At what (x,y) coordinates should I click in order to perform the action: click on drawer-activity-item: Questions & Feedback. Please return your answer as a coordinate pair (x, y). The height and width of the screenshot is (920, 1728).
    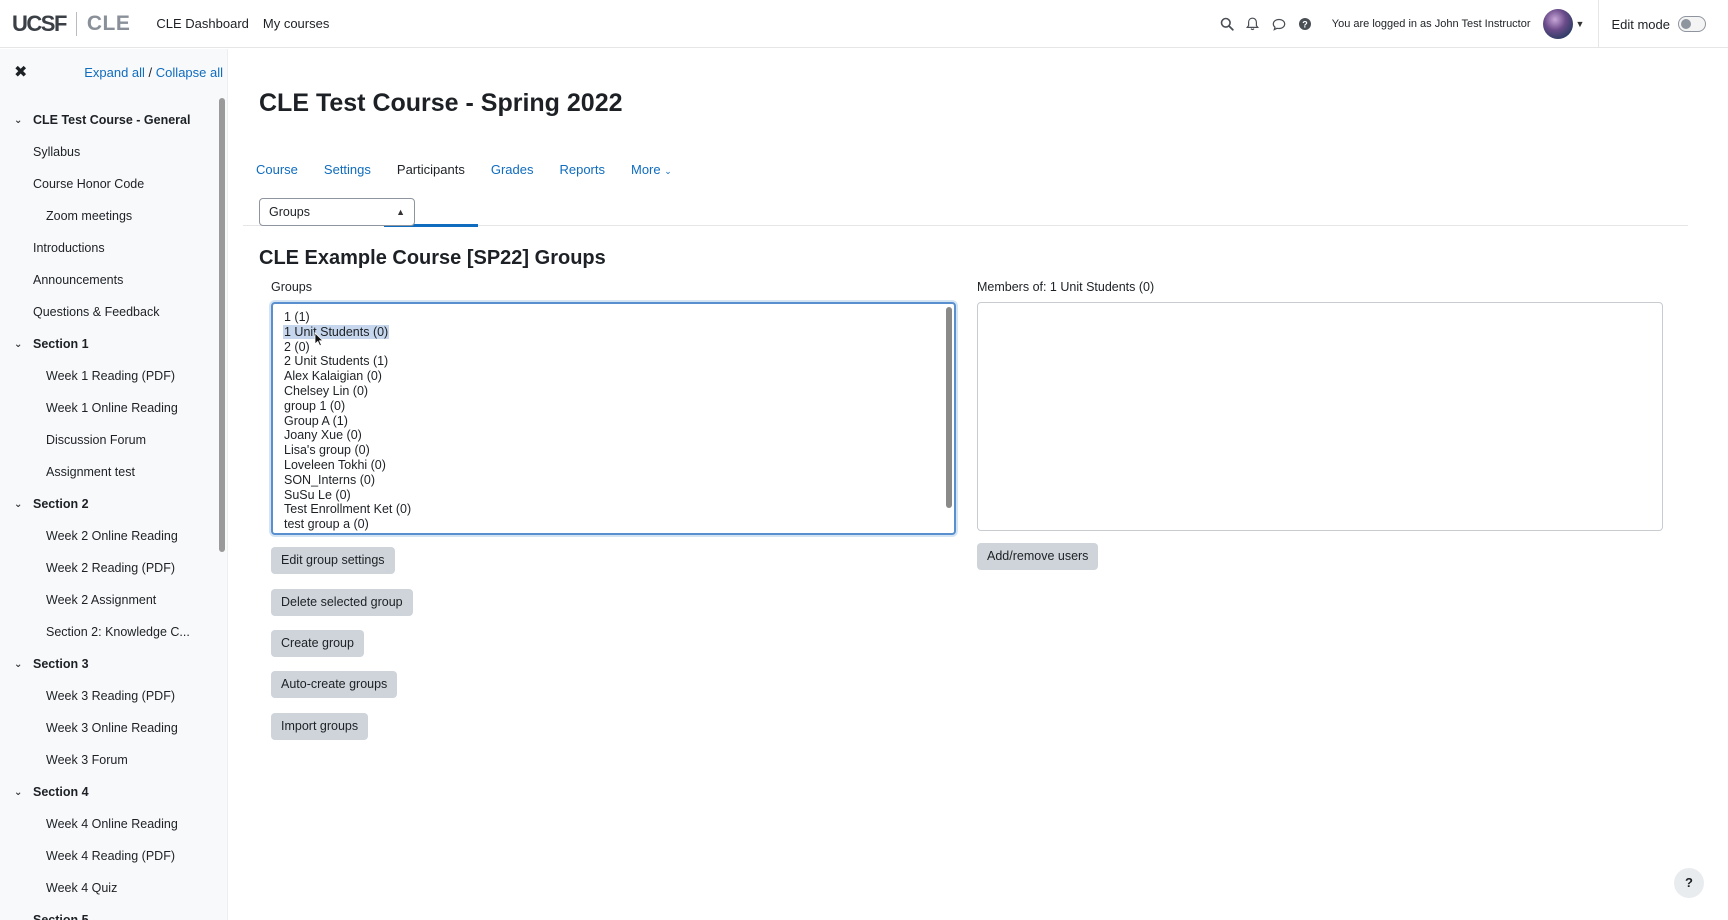
    Looking at the image, I should click on (111, 312).